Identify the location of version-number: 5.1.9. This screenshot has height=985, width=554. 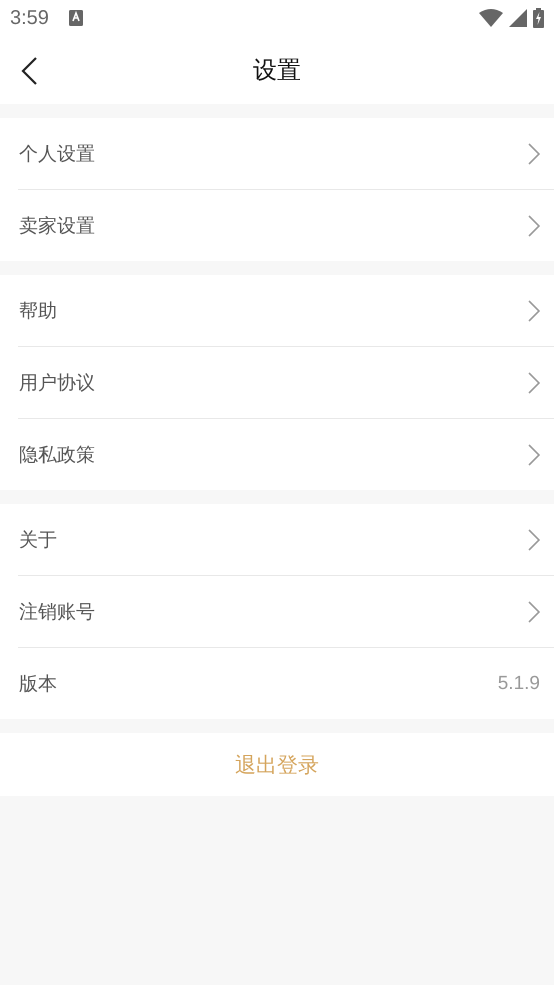
(519, 683).